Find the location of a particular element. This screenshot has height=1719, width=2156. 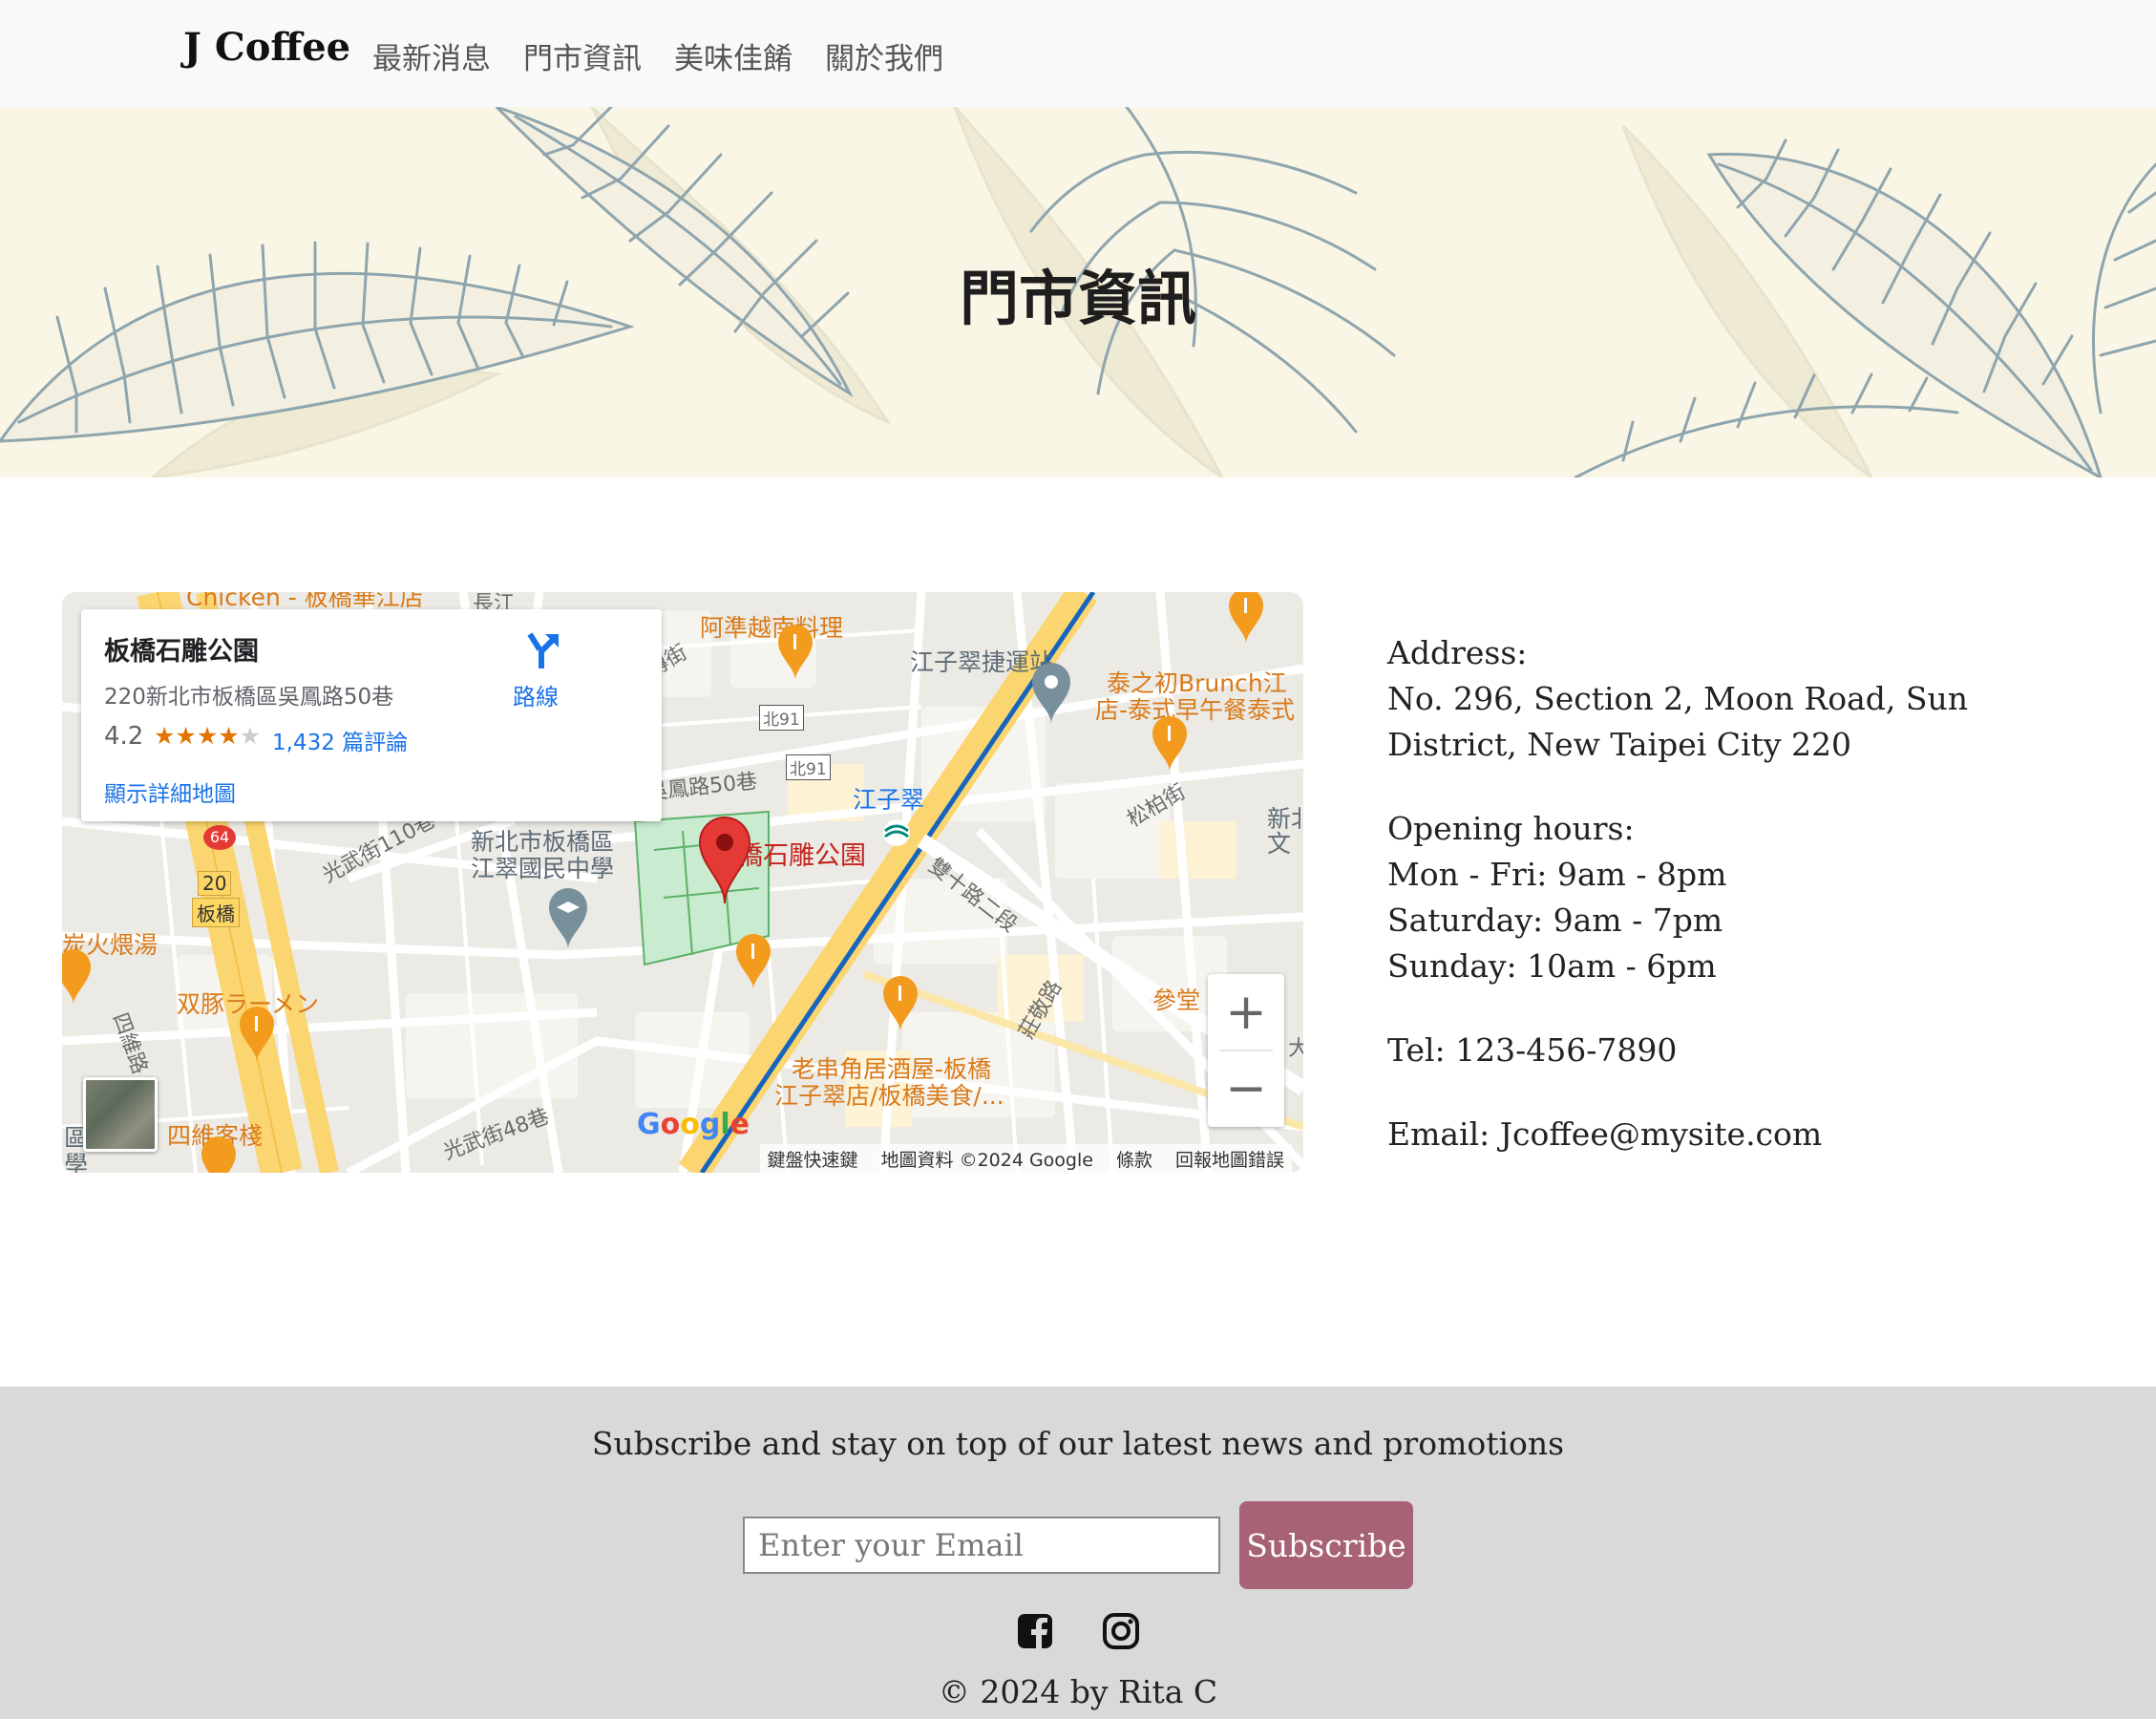

school-marker-icon is located at coordinates (568, 918).